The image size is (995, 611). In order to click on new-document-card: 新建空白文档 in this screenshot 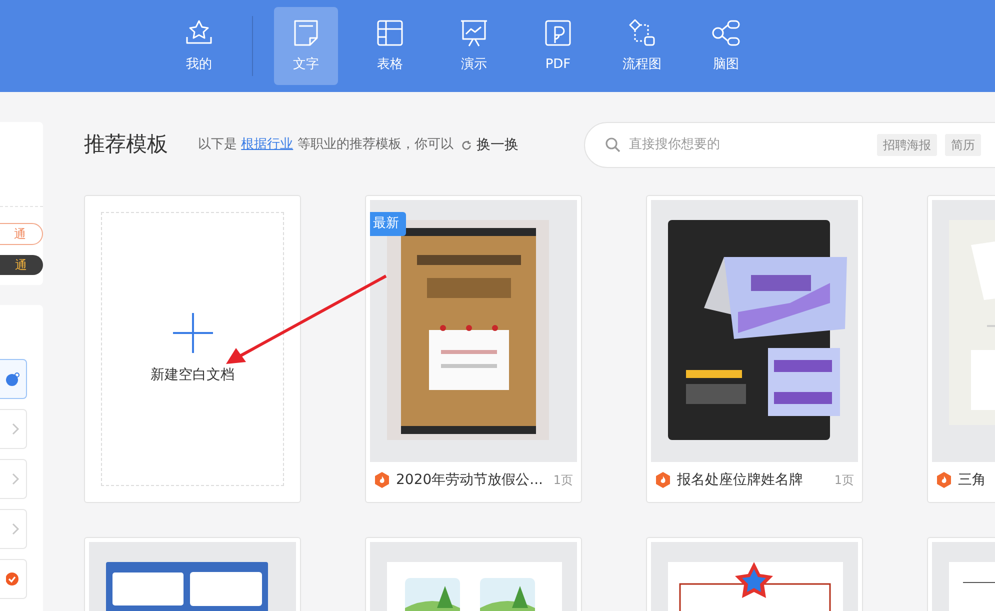, I will do `click(192, 349)`.